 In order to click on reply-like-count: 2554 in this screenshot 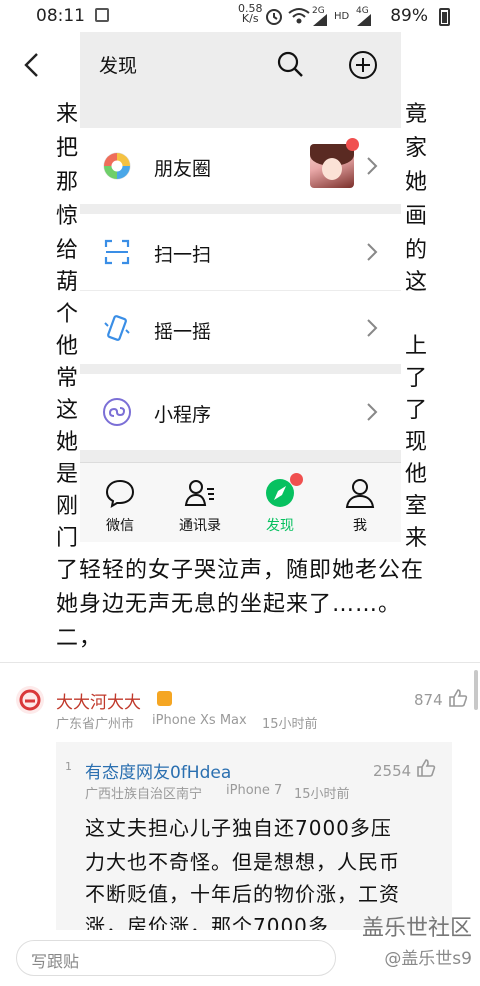, I will do `click(392, 771)`.